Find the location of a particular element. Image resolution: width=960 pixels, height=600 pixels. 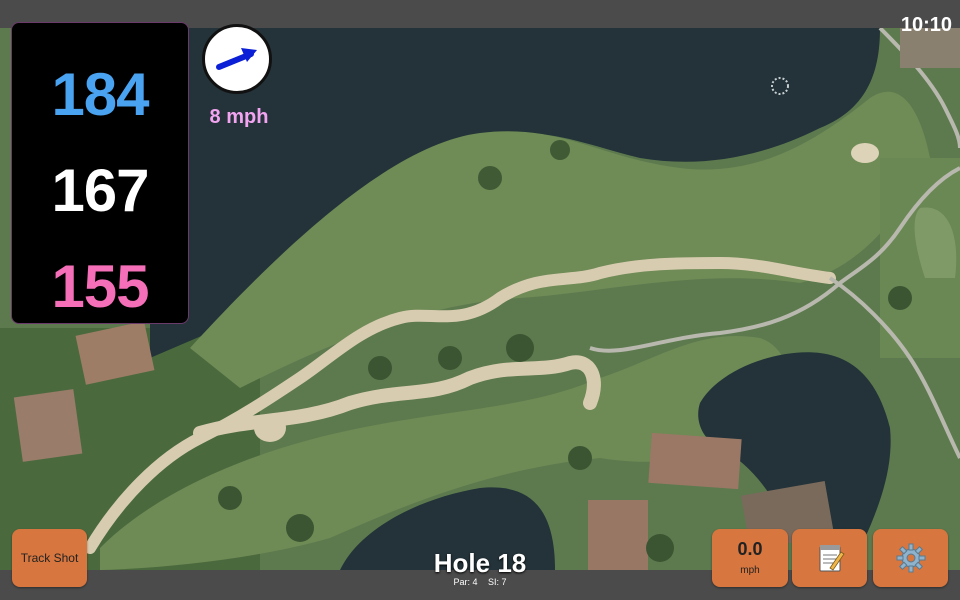

center-distance: 167 is located at coordinates (100, 190).